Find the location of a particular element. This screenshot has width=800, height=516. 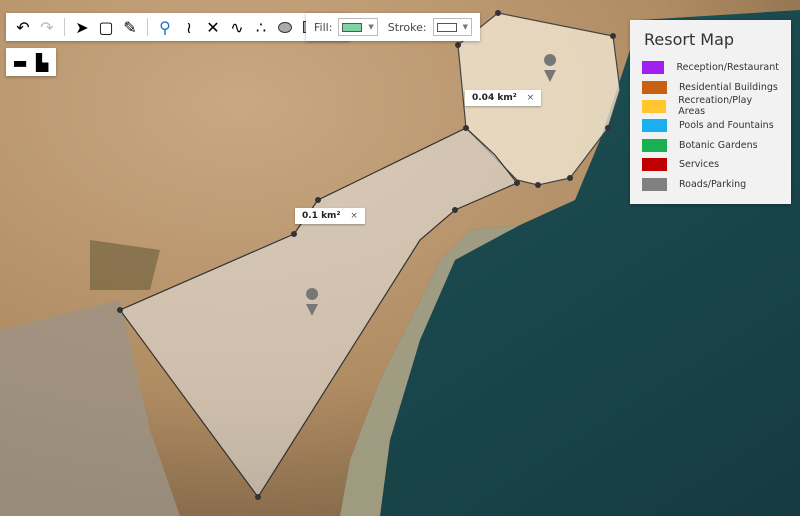

legend-label: Reception/Restaurant is located at coordinates (727, 68).